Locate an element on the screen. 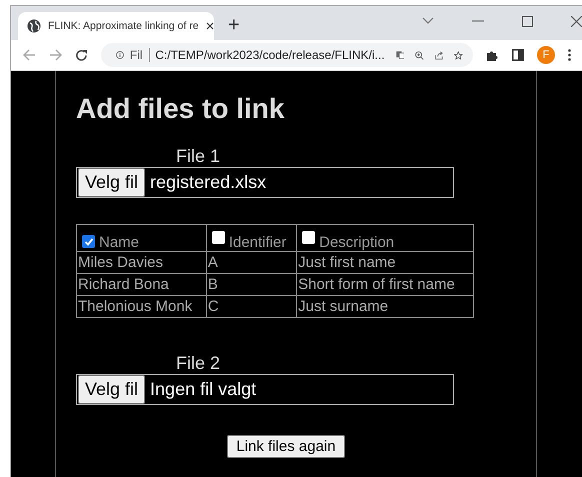 The width and height of the screenshot is (582, 477). minimize-icon is located at coordinates (478, 21).